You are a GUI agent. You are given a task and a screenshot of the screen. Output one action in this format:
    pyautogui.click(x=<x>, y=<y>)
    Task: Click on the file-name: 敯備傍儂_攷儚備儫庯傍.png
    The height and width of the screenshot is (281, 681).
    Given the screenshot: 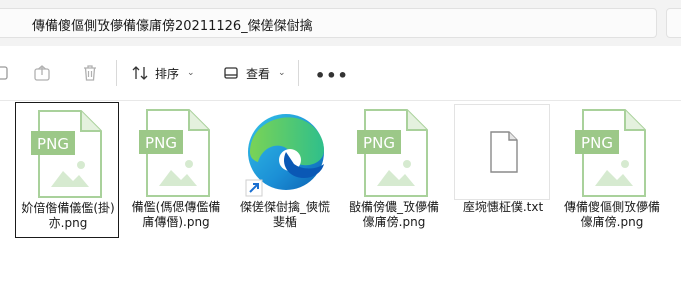 What is the action you would take?
    pyautogui.click(x=393, y=214)
    